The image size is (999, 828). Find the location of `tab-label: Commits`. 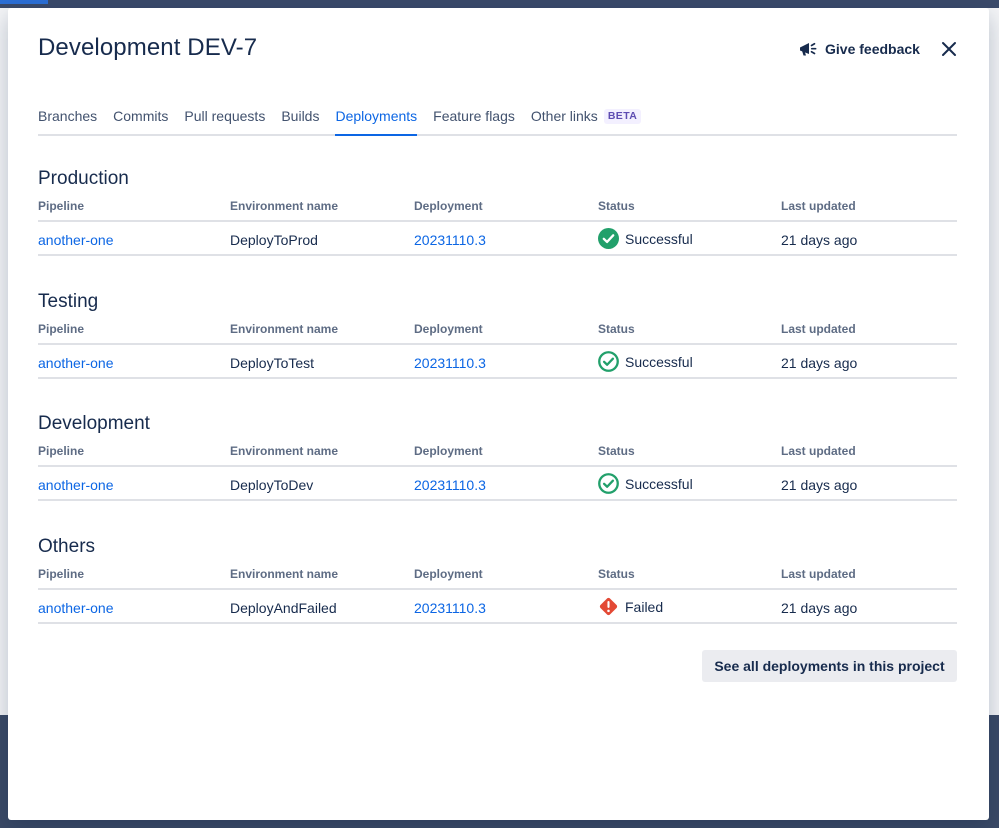

tab-label: Commits is located at coordinates (141, 116).